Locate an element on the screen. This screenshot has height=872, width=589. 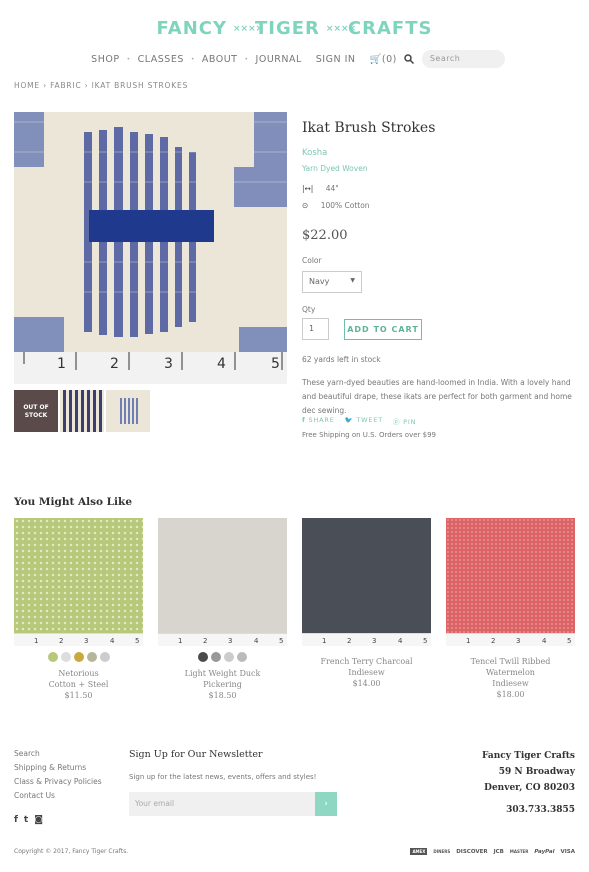
shipping-note: Free Shipping on U.S. Orders over $99 is located at coordinates (369, 435).